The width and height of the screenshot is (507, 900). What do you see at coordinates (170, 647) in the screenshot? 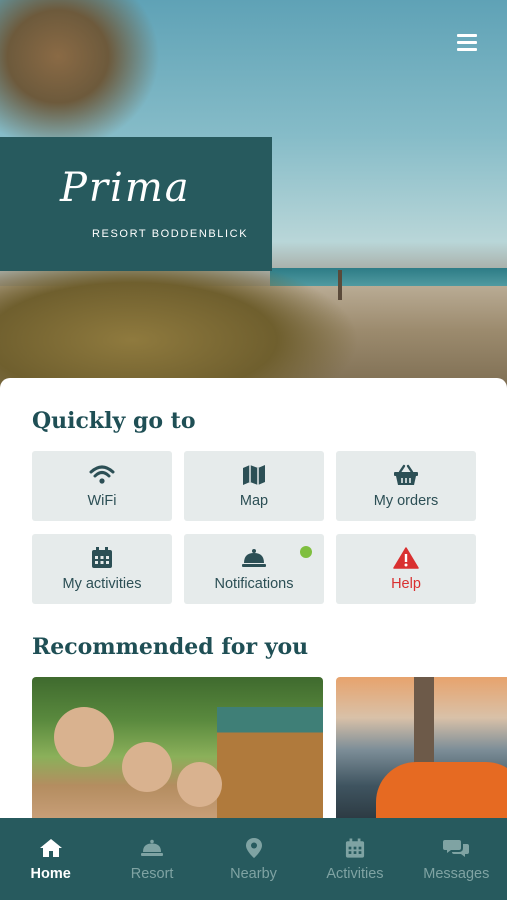
I see `recommended-title: Recommended for you` at bounding box center [170, 647].